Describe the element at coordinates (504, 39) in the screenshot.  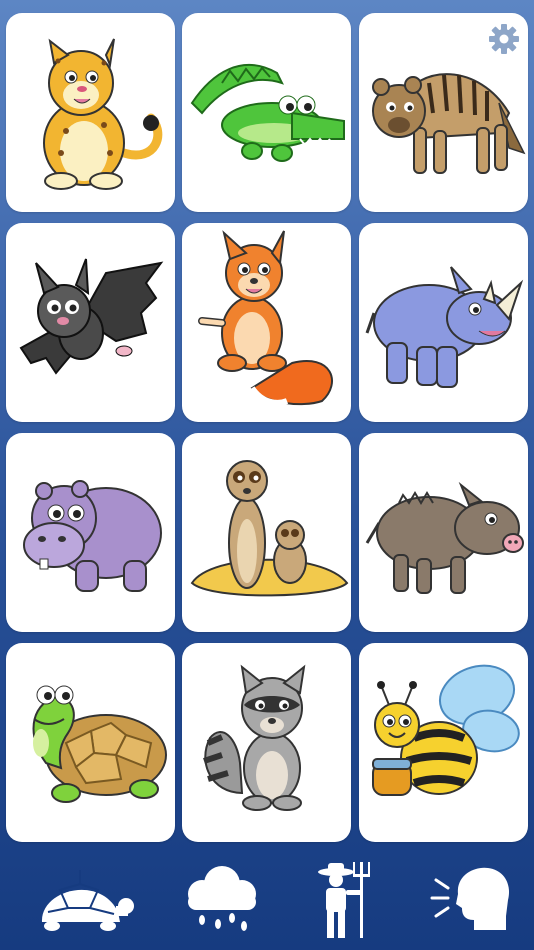
I see `settings-gear-icon` at that location.